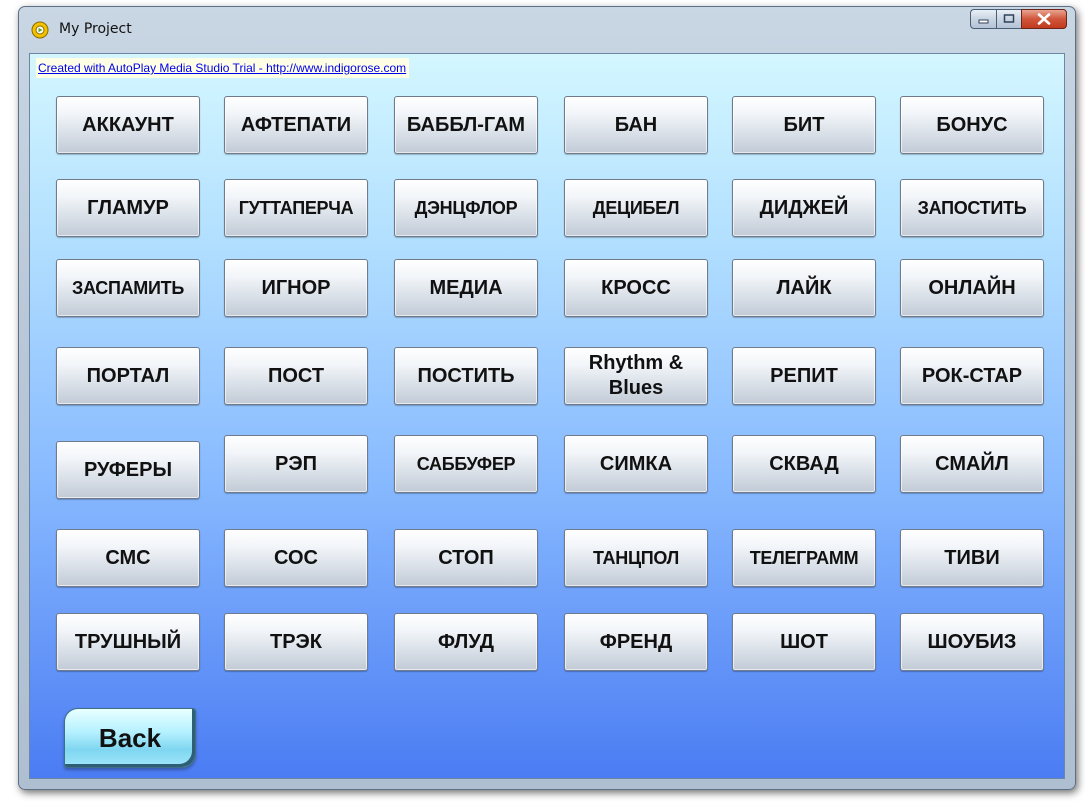  What do you see at coordinates (296, 464) in the screenshot?
I see `word-button: РЭП` at bounding box center [296, 464].